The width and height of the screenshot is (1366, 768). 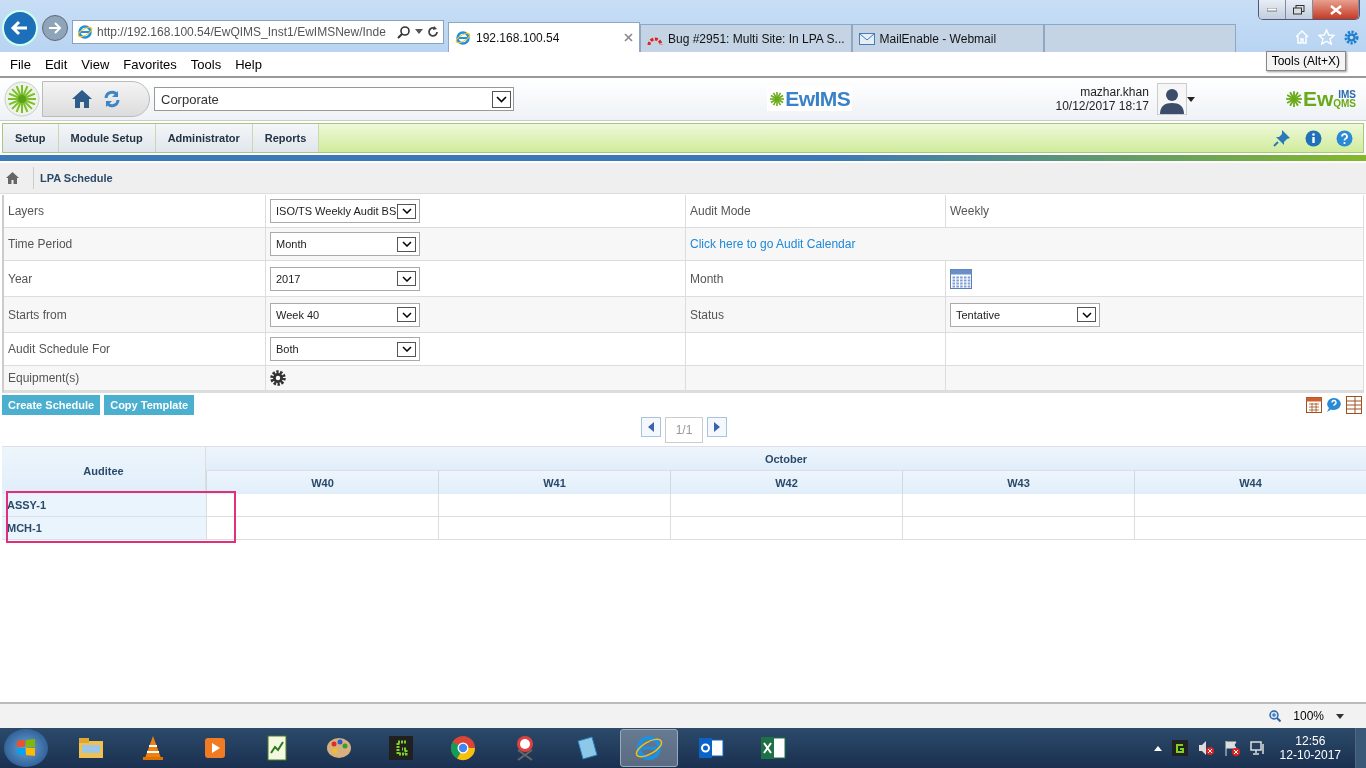 I want to click on field-label: Audit Schedule For, so click(x=59, y=349).